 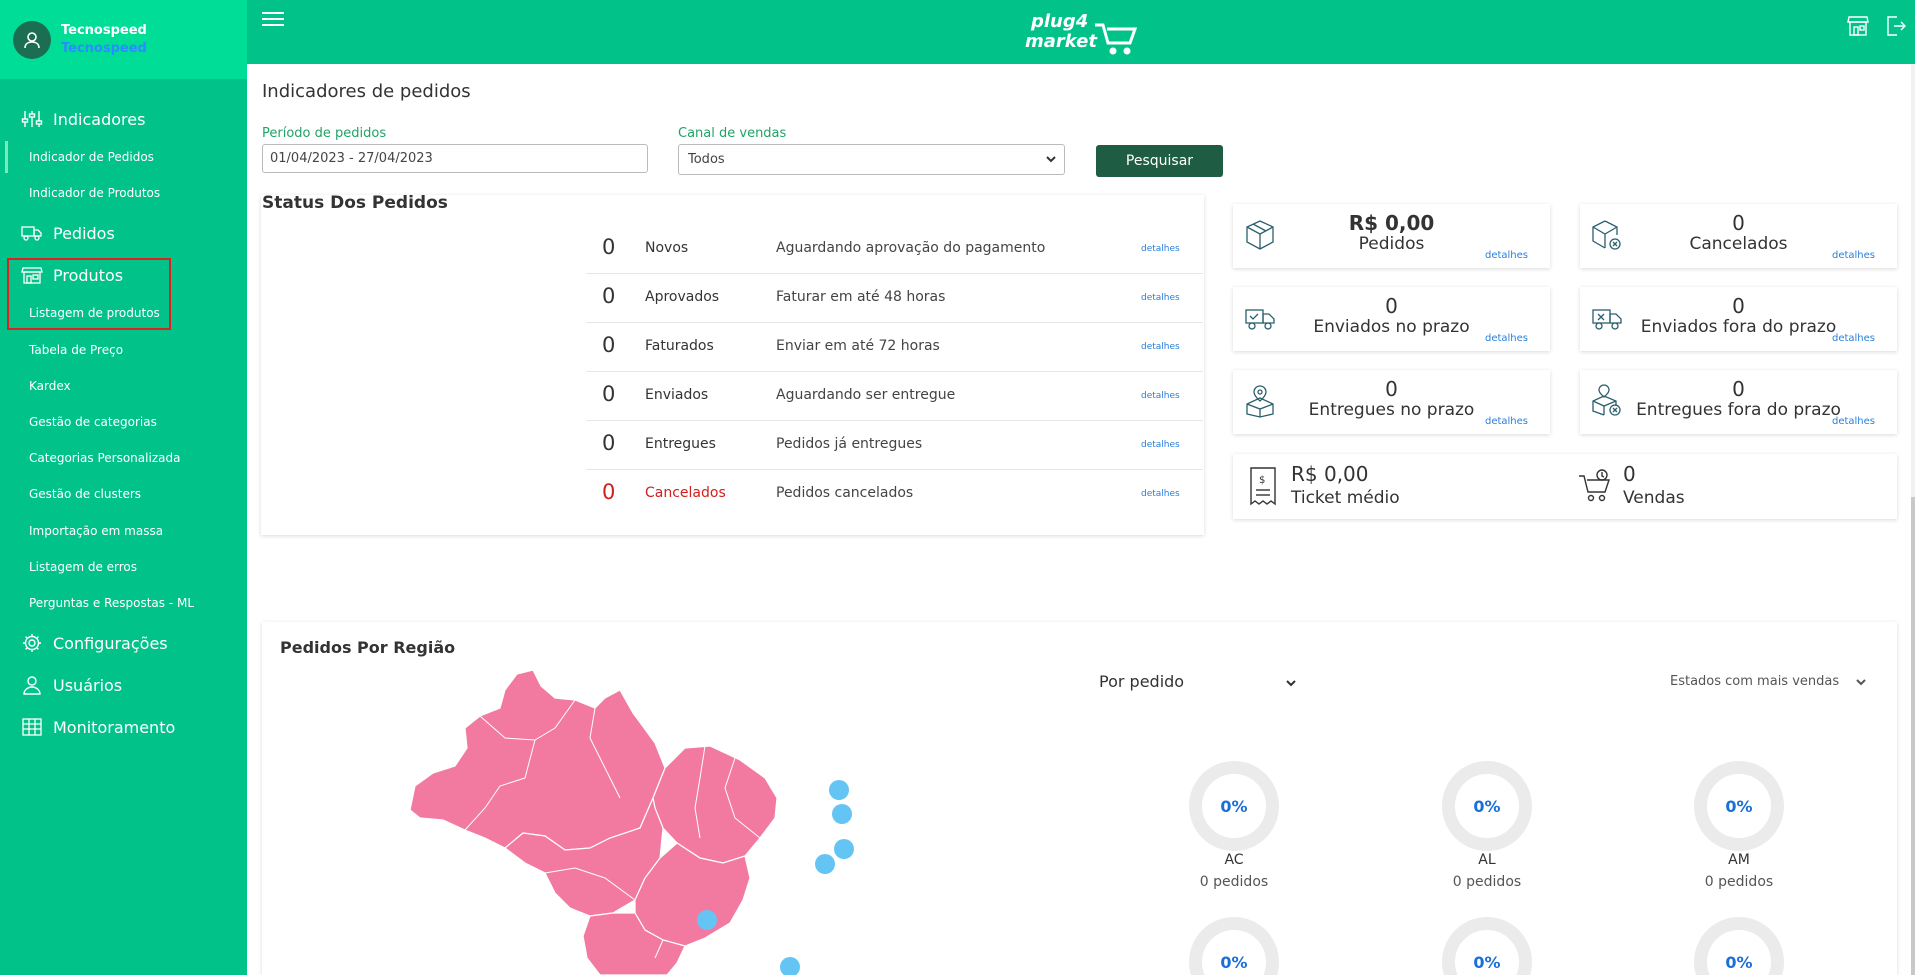 What do you see at coordinates (1345, 498) in the screenshot?
I see `ticket-label: Ticket médio` at bounding box center [1345, 498].